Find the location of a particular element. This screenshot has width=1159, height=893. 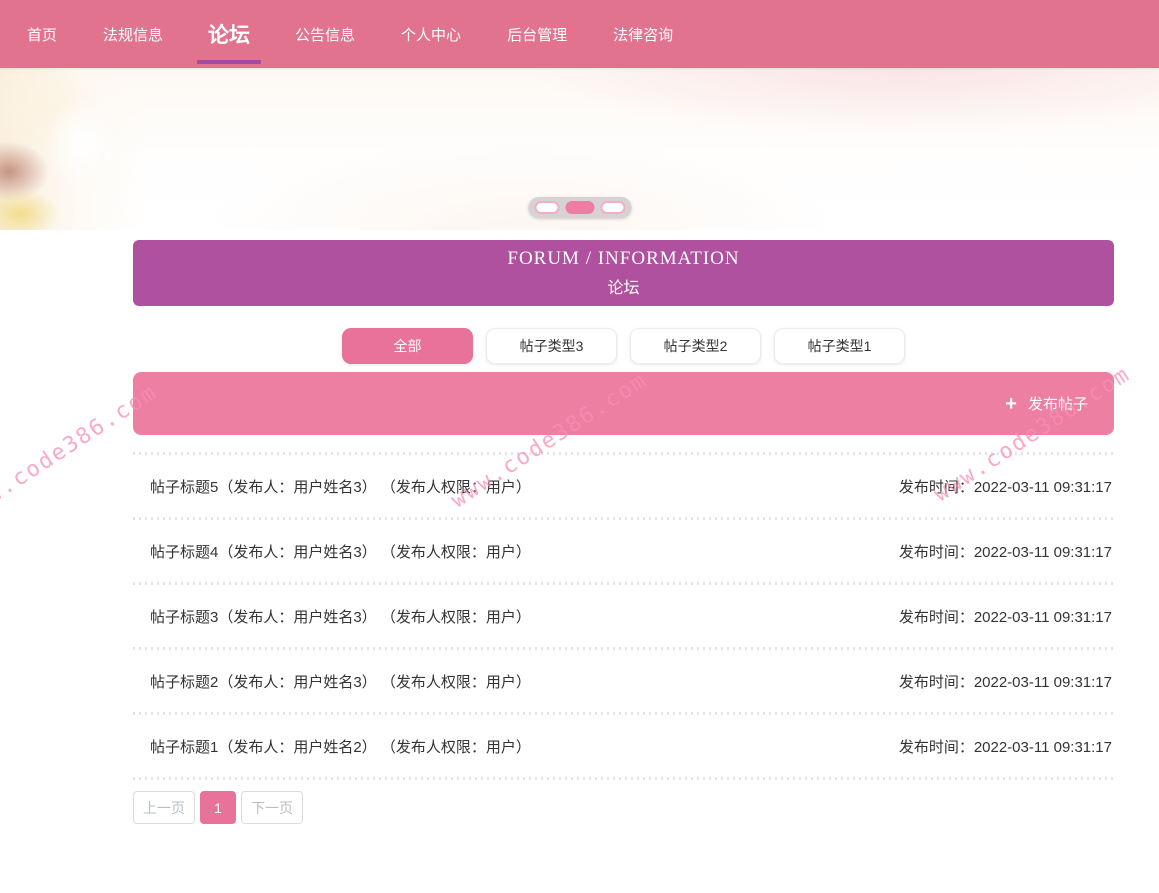

section-title-en: FORUM / INFORMATION is located at coordinates (623, 258).